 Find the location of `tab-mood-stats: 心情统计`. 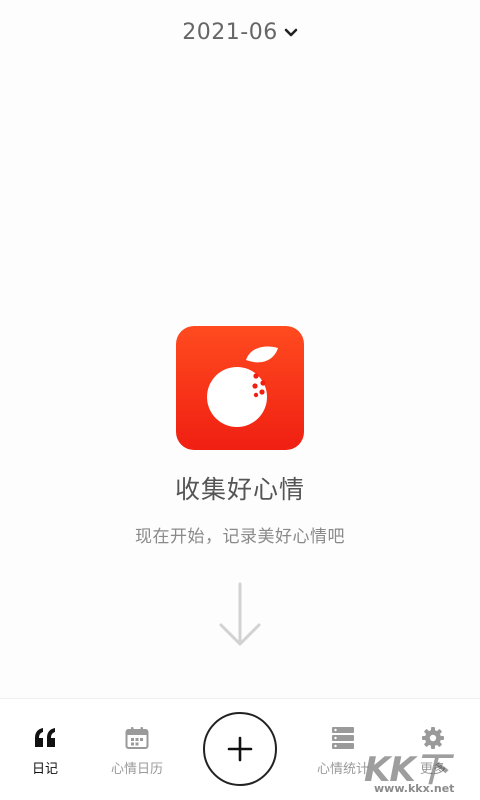

tab-mood-stats: 心情统计 is located at coordinates (343, 751).